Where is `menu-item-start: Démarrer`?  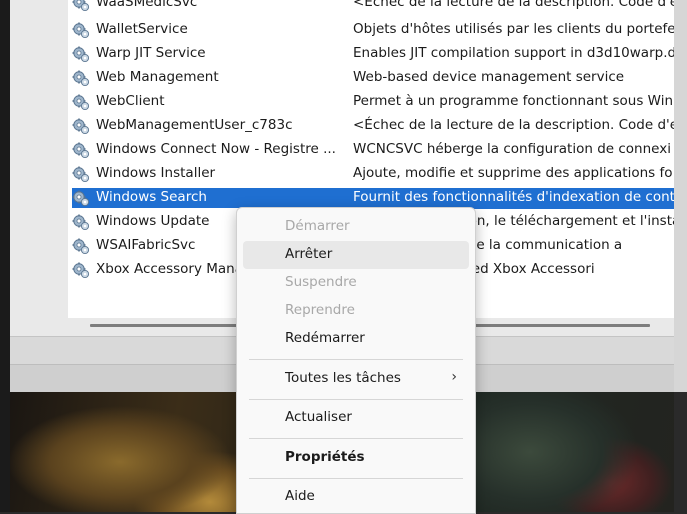 menu-item-start: Démarrer is located at coordinates (356, 227).